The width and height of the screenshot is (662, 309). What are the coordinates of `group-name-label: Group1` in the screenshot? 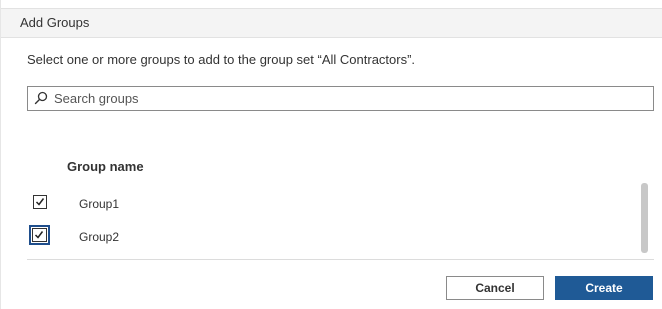 It's located at (99, 204).